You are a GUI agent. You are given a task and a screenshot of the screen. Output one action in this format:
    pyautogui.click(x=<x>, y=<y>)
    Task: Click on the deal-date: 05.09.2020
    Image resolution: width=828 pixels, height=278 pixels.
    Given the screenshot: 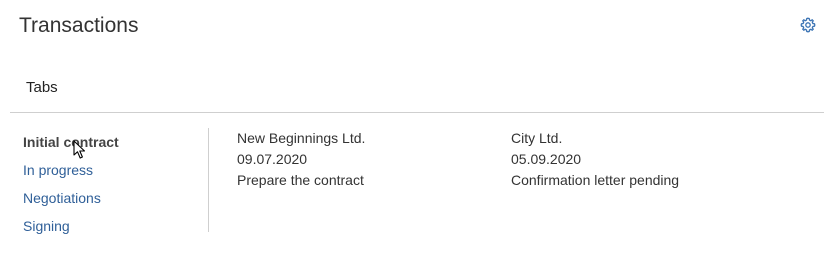 What is the action you would take?
    pyautogui.click(x=546, y=159)
    